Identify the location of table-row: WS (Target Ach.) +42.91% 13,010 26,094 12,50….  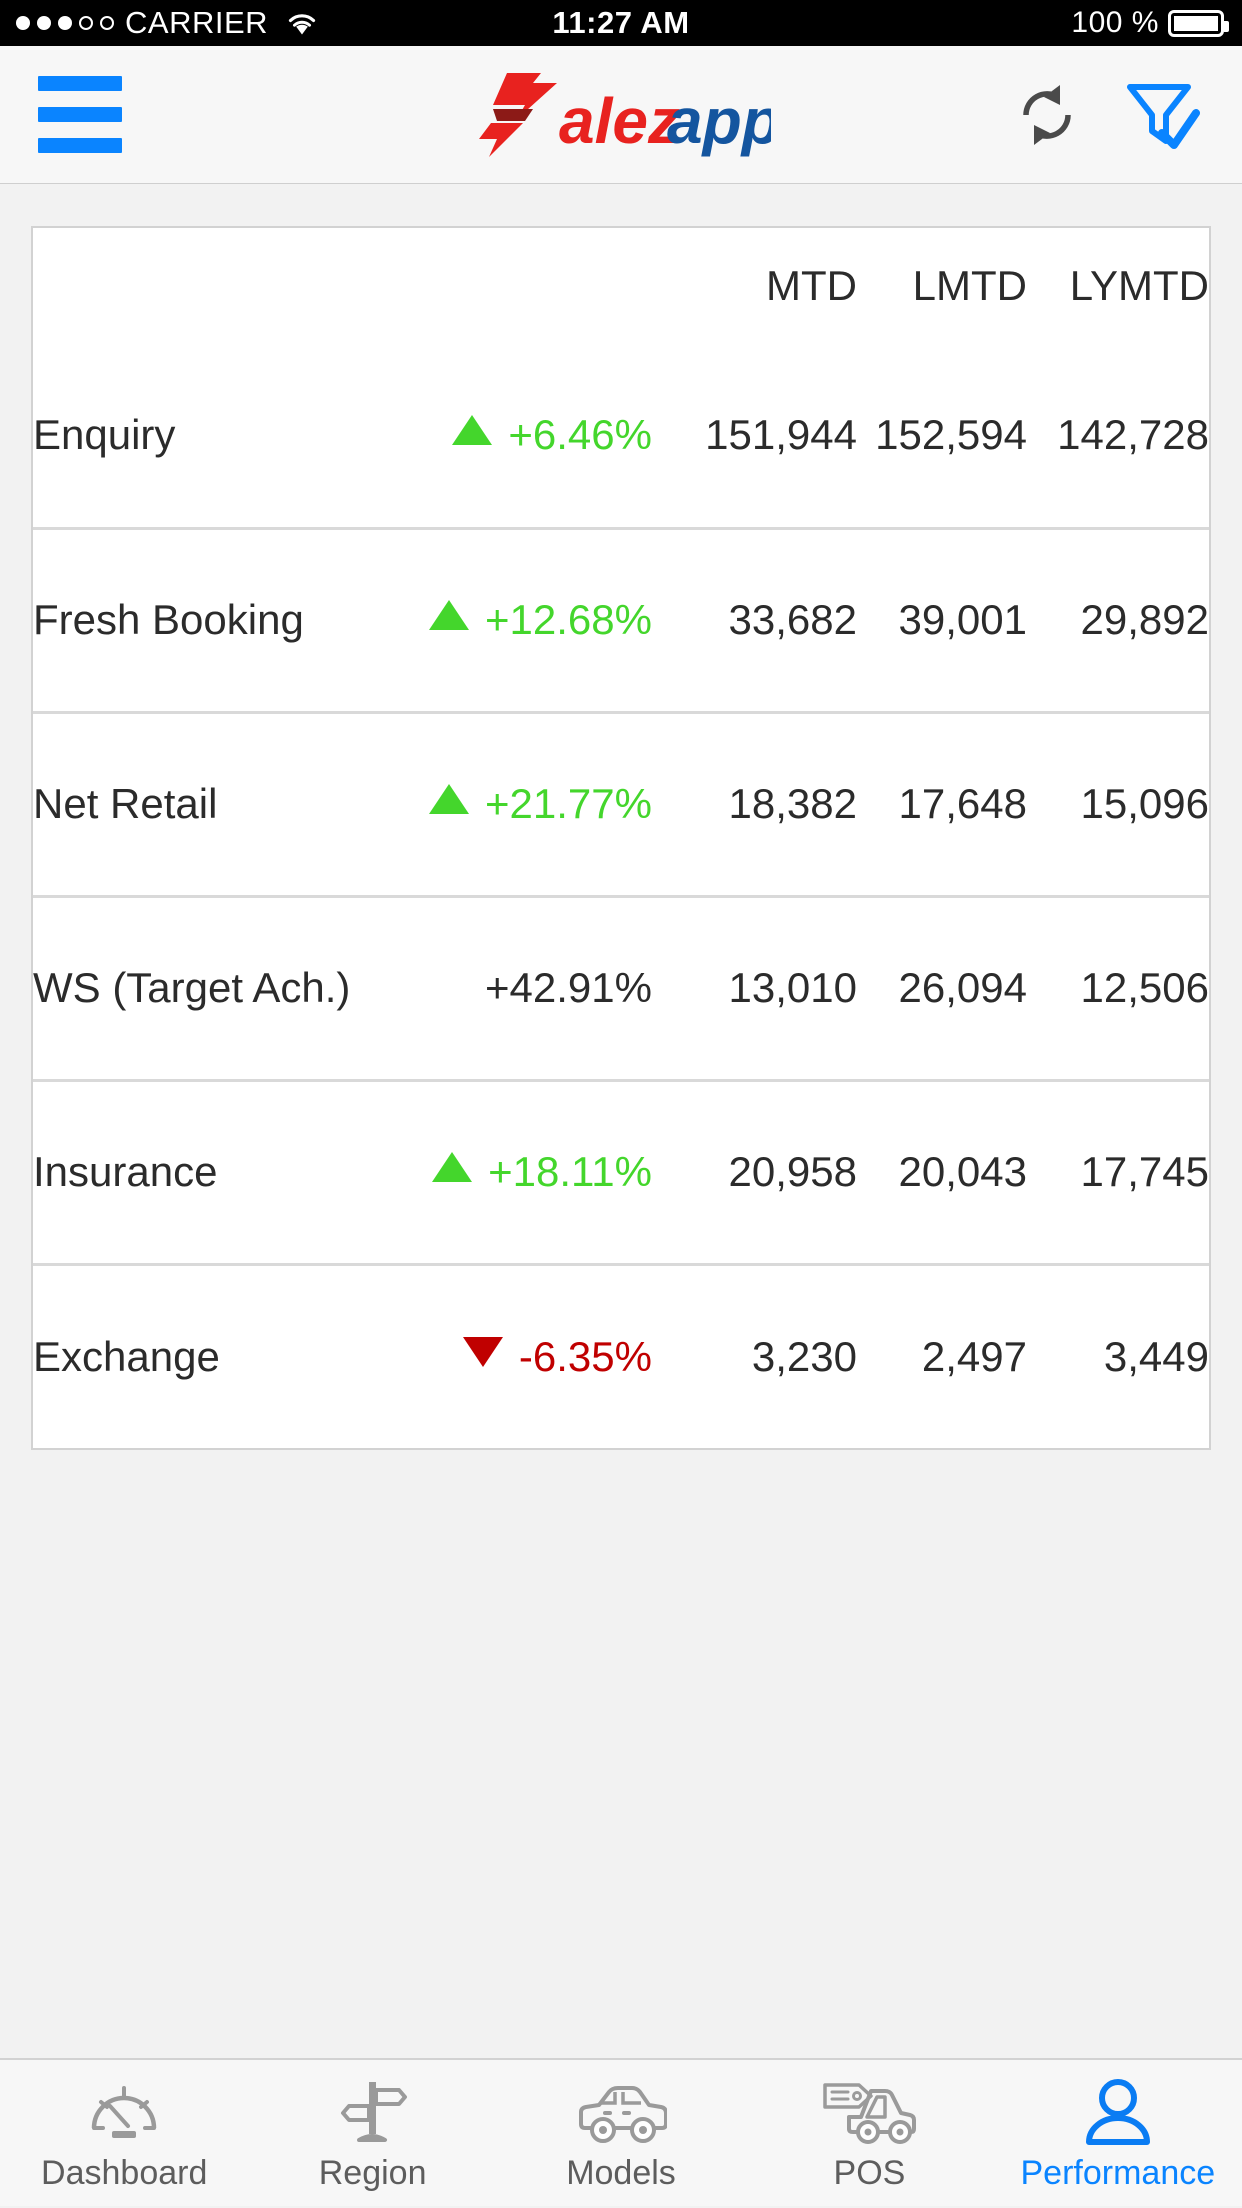
(621, 987).